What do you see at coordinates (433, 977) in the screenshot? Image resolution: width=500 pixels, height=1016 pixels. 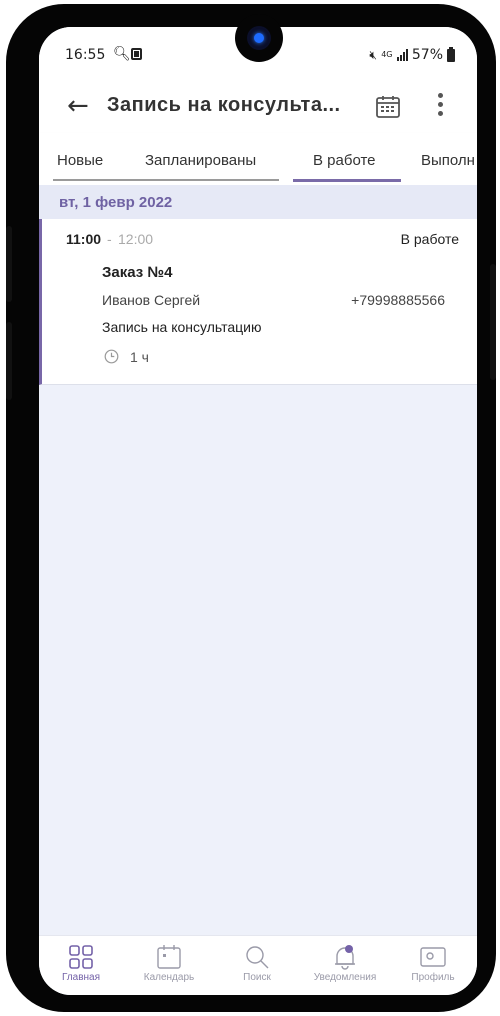 I see `nav-profile-label: Профиль` at bounding box center [433, 977].